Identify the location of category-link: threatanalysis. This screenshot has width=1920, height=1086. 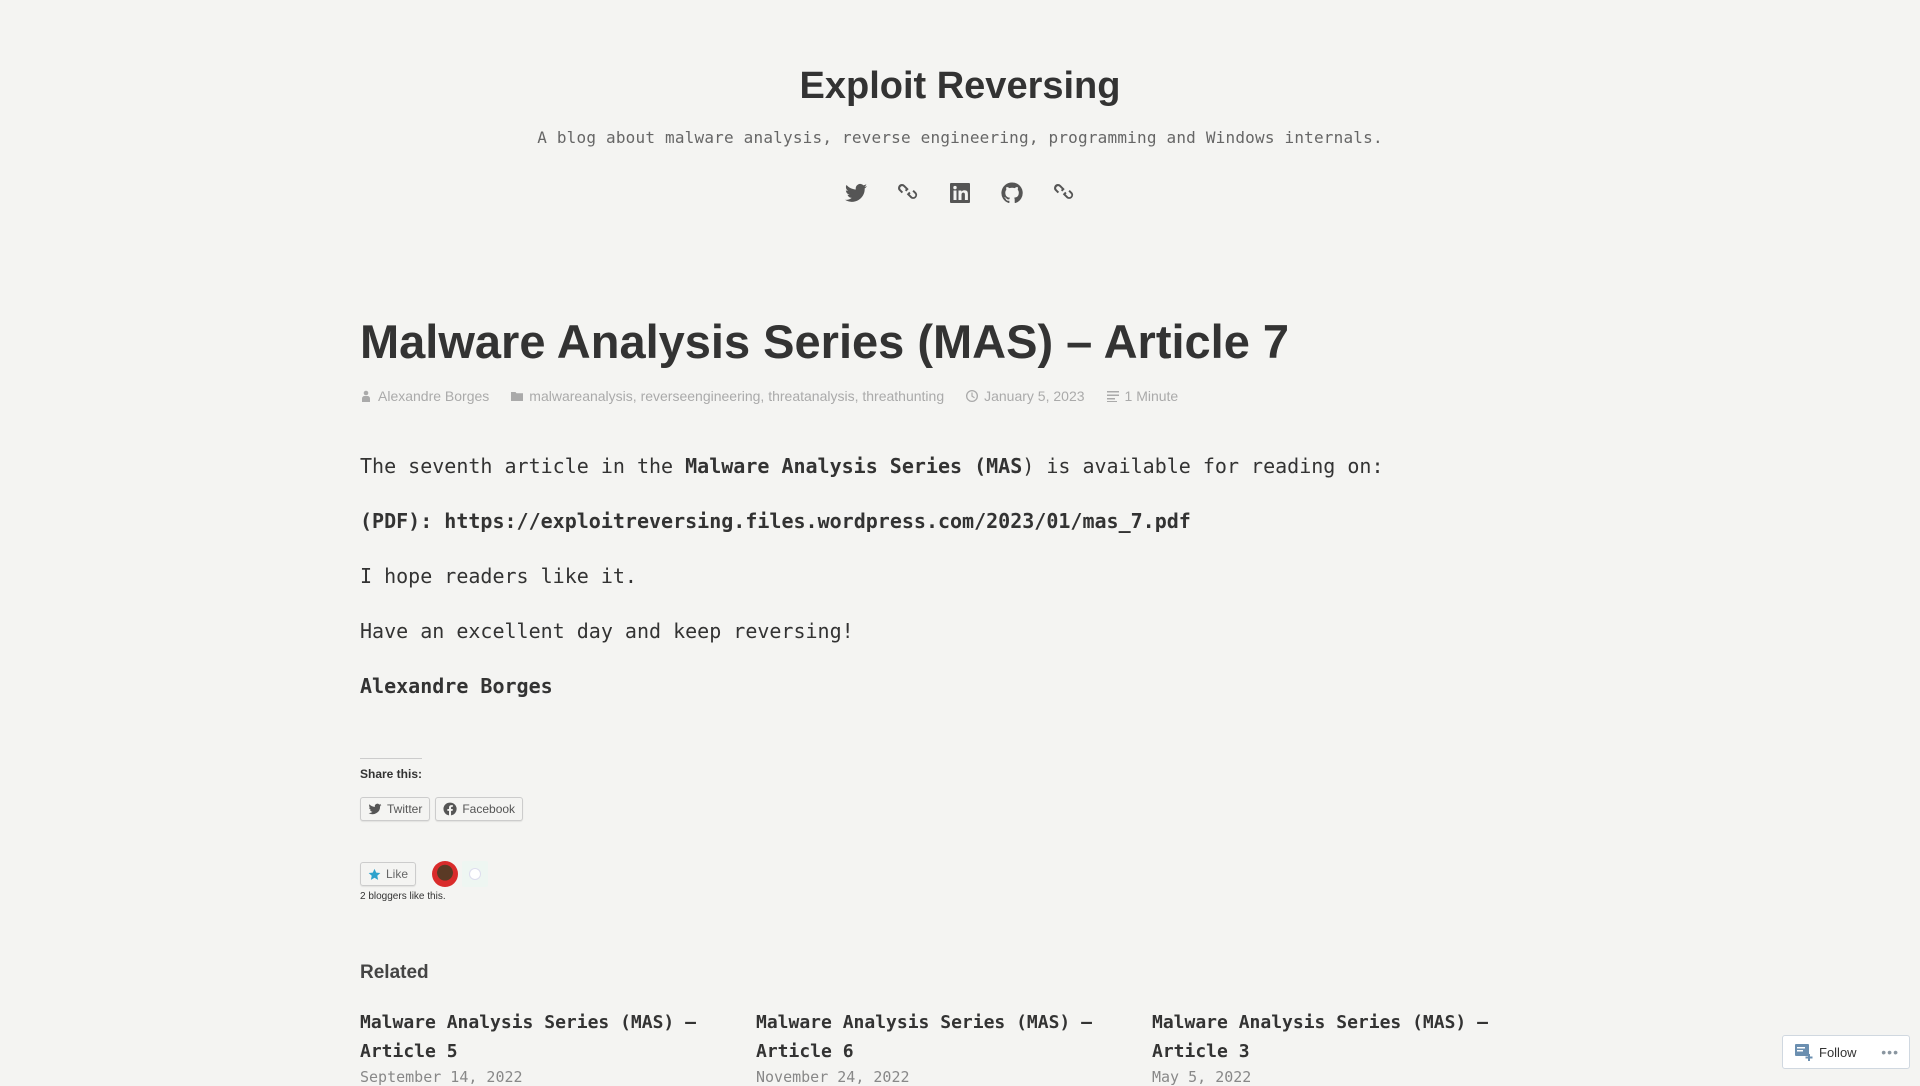
(811, 396).